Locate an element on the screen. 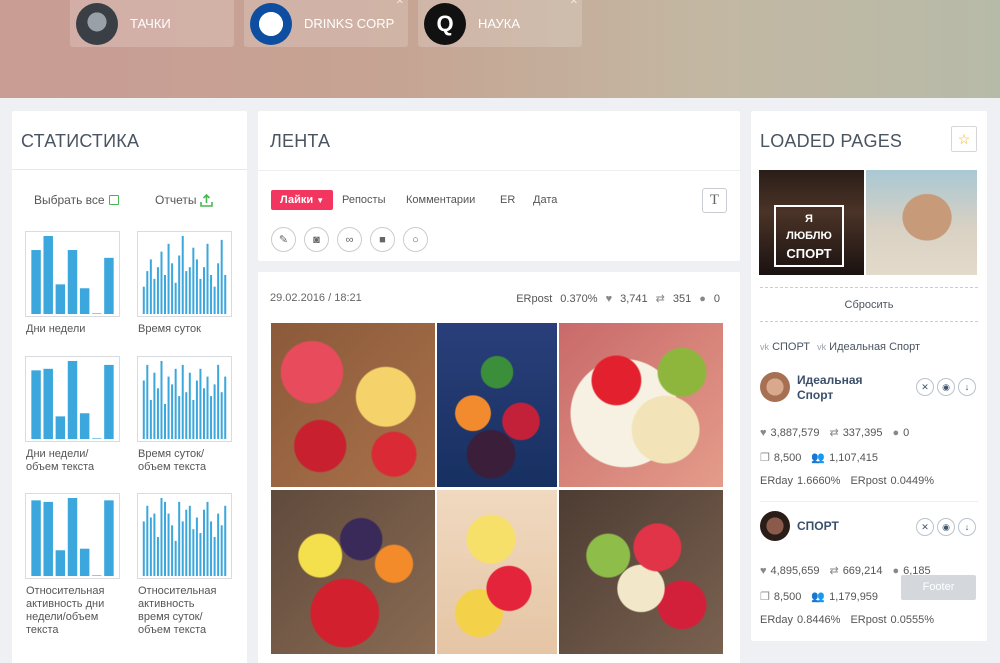 This screenshot has width=1000, height=663. avatar is located at coordinates (775, 526).